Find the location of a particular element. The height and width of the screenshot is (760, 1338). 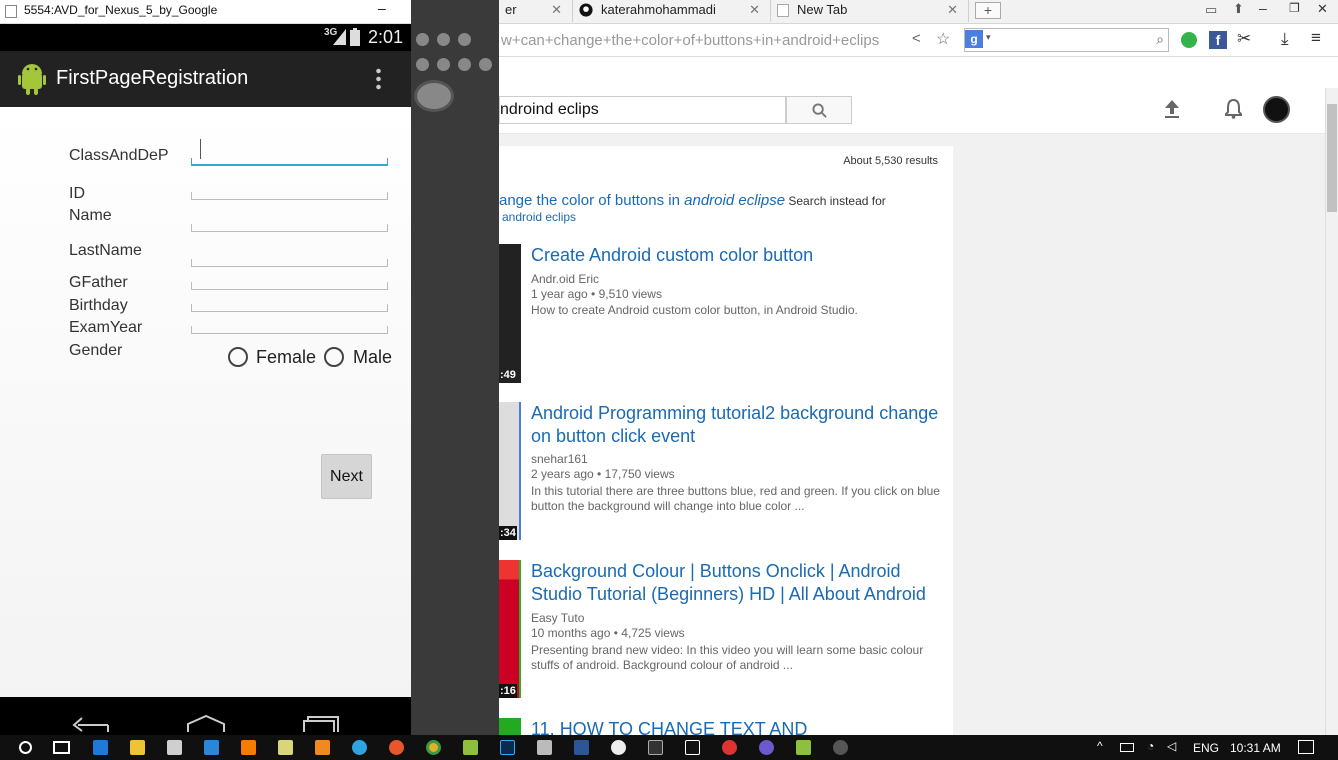

scrollbar-thumb is located at coordinates (1332, 158).